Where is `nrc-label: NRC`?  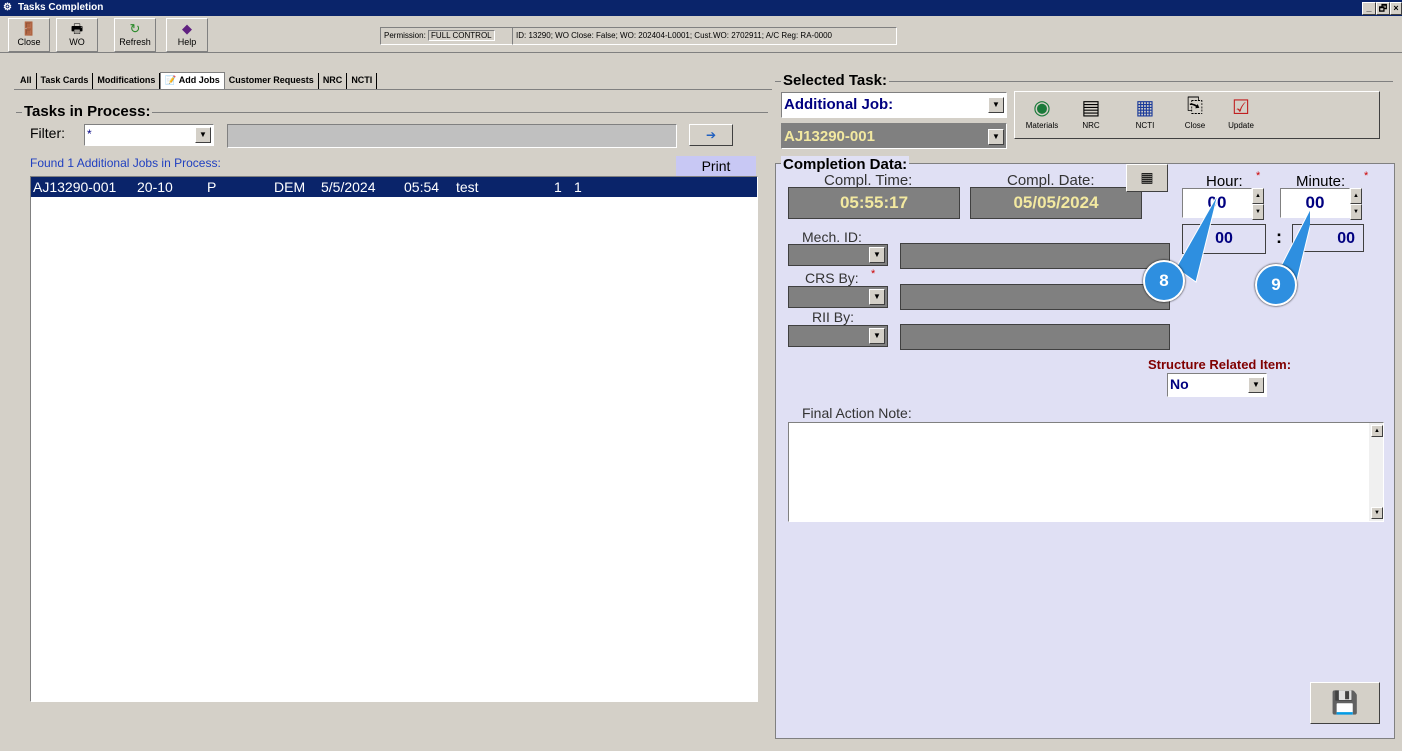
nrc-label: NRC is located at coordinates (1091, 125).